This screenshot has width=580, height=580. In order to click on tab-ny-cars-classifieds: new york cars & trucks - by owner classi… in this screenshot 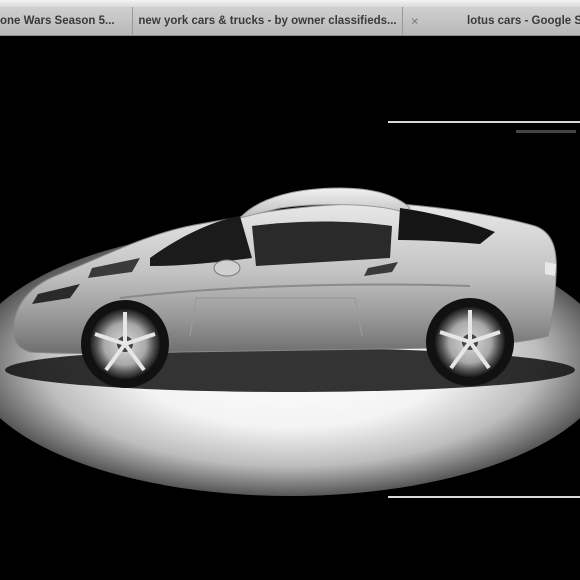, I will do `click(268, 21)`.